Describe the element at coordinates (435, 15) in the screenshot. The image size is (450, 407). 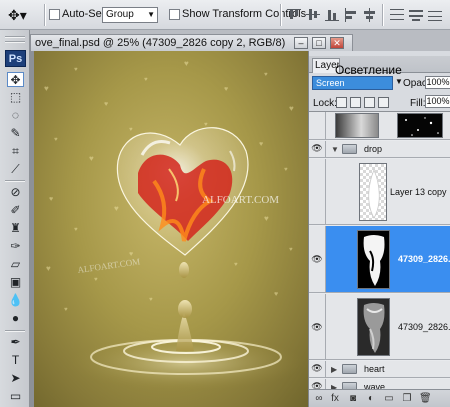
I see `distribute-bottom-icon` at that location.